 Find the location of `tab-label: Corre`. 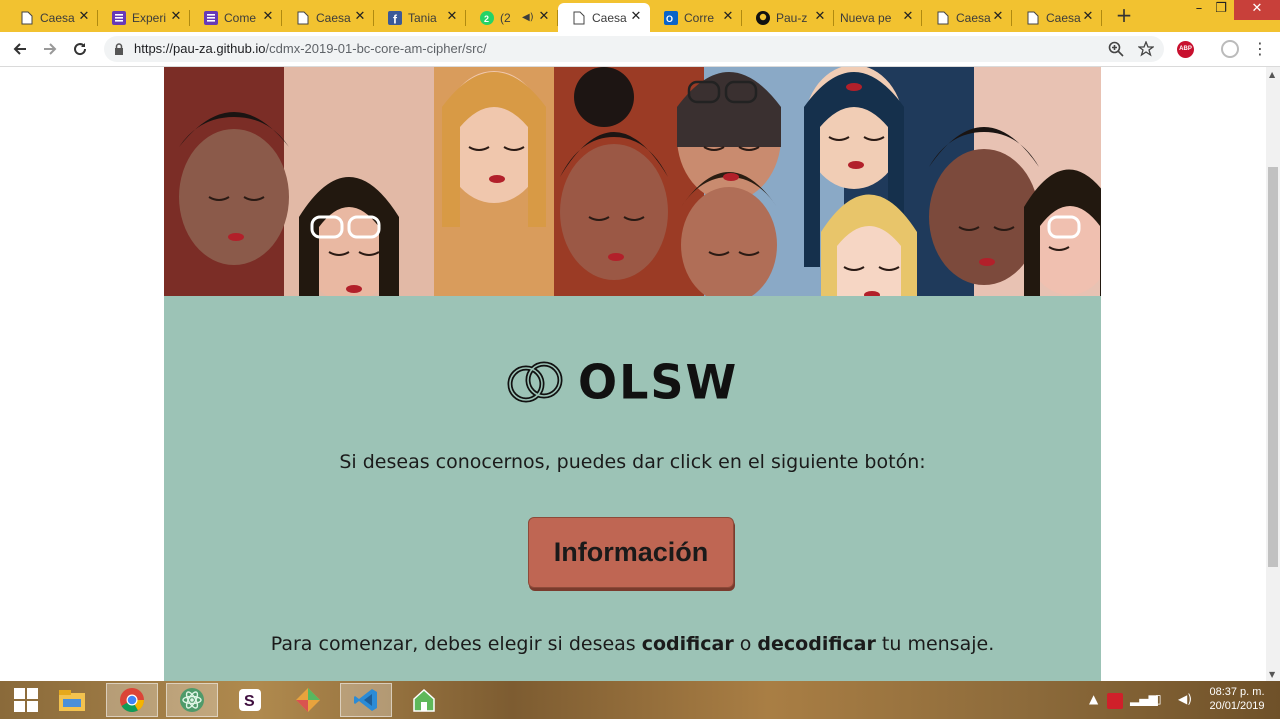

tab-label: Corre is located at coordinates (699, 17).